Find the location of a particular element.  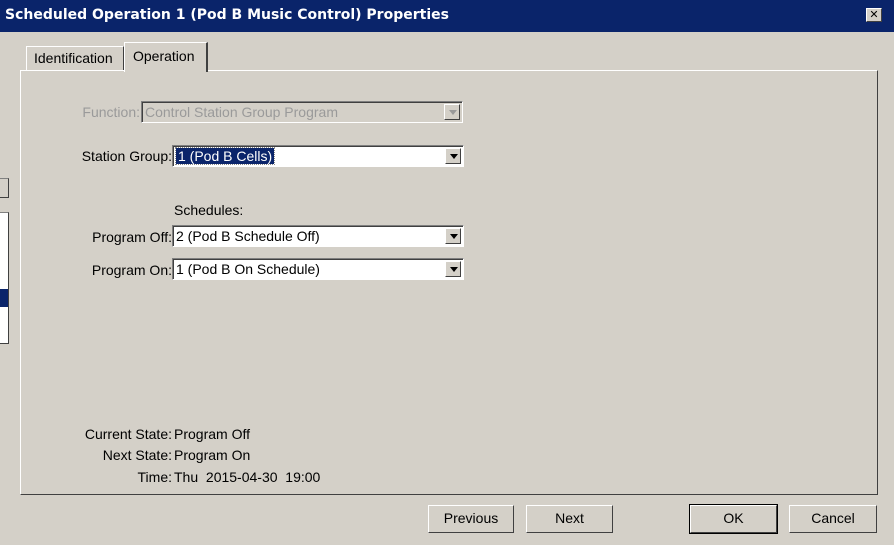

schedules-heading: Schedules: is located at coordinates (209, 210).